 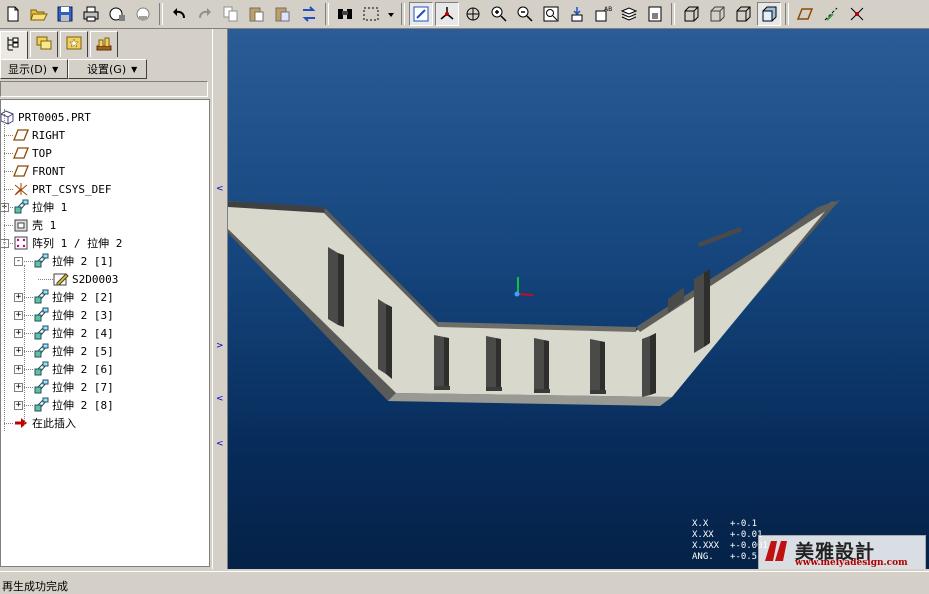 I want to click on email-attach-icon, so click(x=143, y=14).